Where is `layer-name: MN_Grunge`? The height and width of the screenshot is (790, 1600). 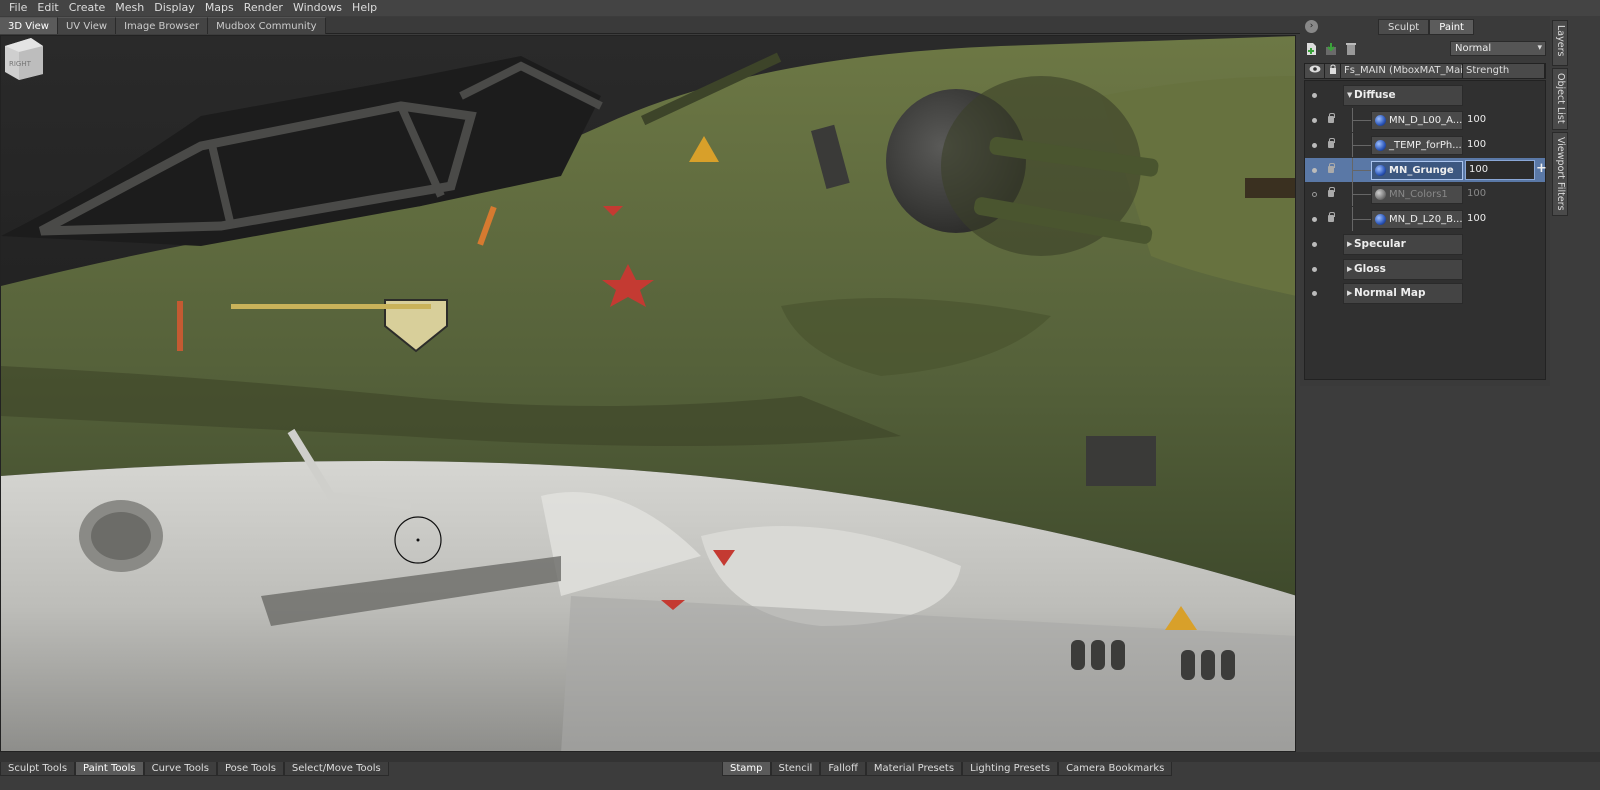
layer-name: MN_Grunge is located at coordinates (1421, 170).